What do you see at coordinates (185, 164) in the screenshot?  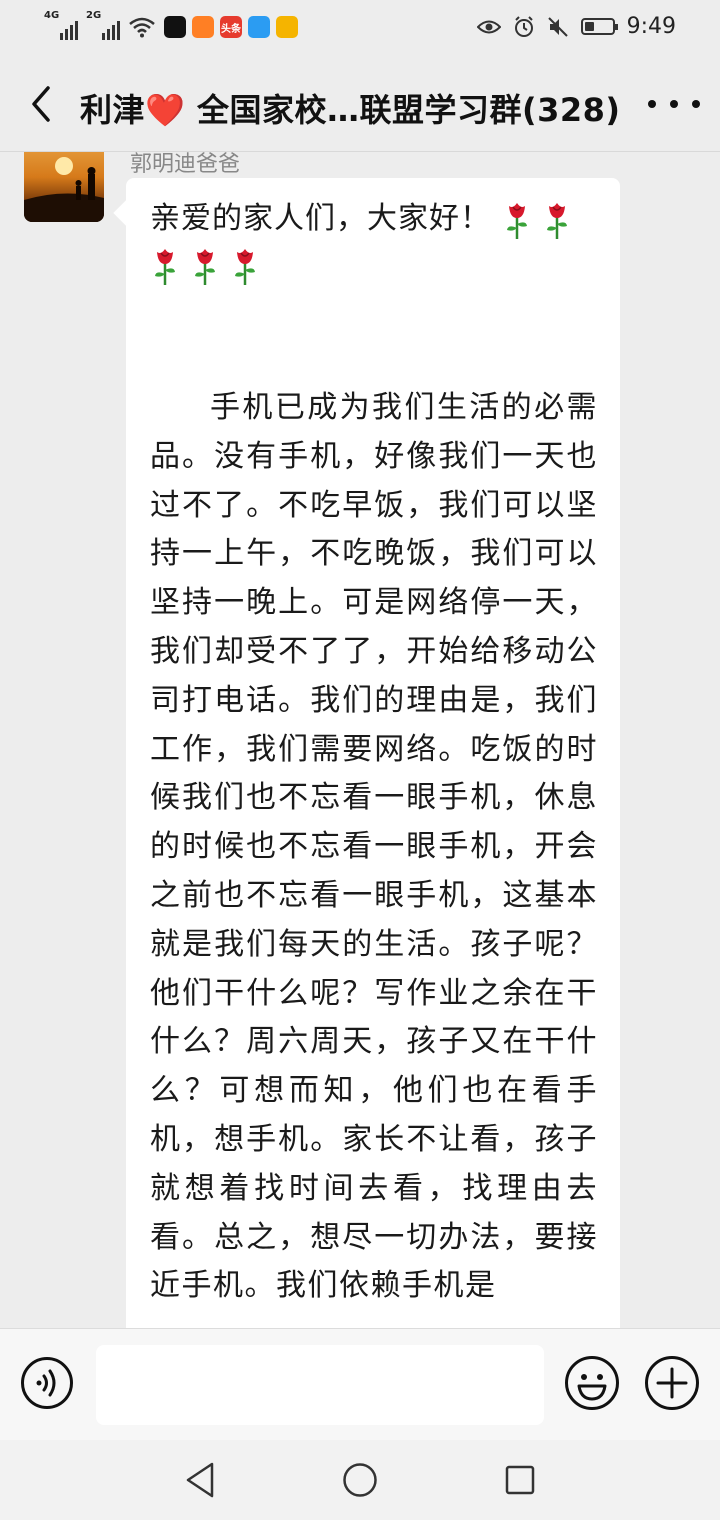 I see `sender-name: 郭明迪爸爸` at bounding box center [185, 164].